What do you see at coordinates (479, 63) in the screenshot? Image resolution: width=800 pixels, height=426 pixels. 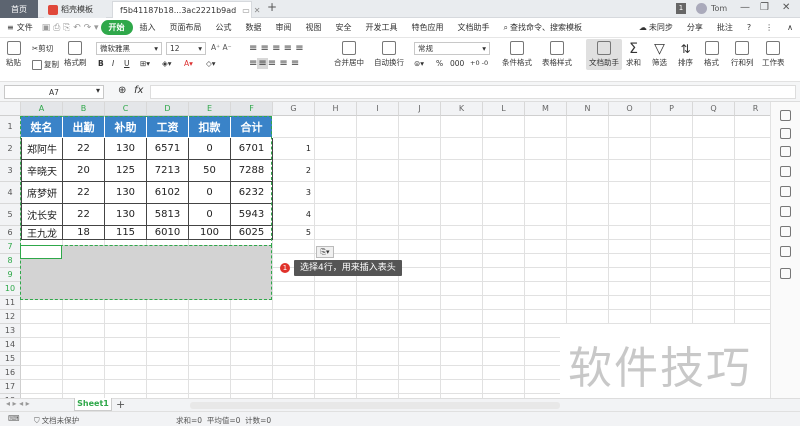 I see `decimal-icons: +0 -0` at bounding box center [479, 63].